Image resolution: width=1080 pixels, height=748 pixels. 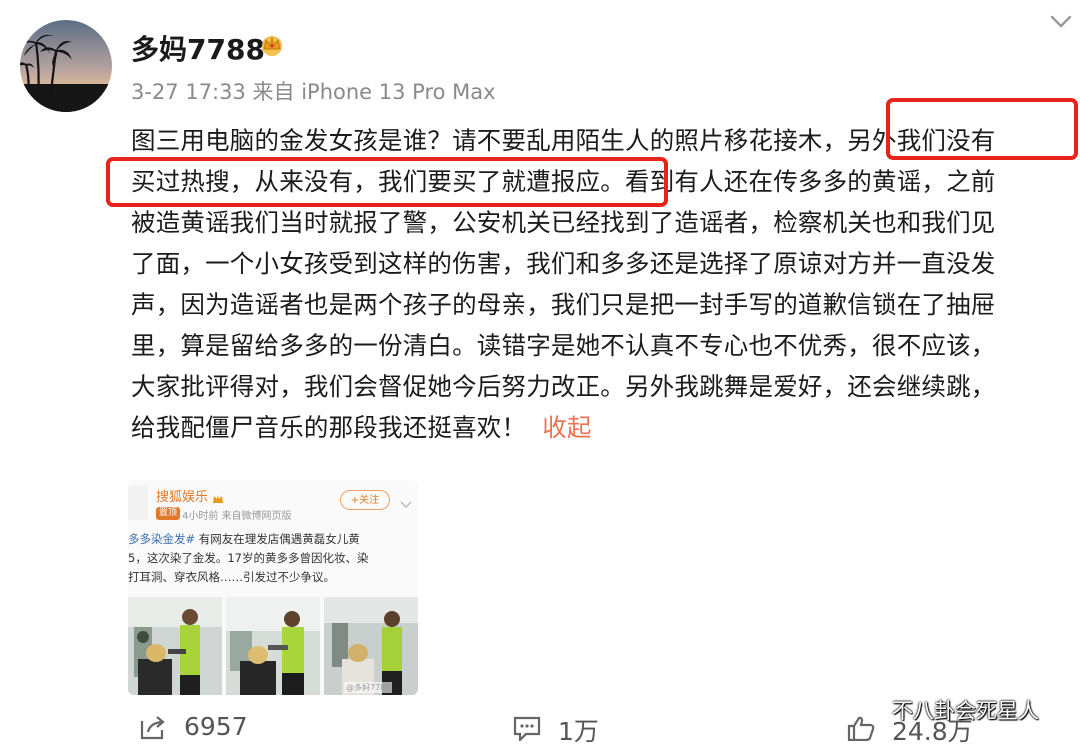 What do you see at coordinates (563, 345) in the screenshot?
I see `post-line: 里，算是留给多多的一份清白。读错字是她不认真不专心也不优秀，很不应该，` at bounding box center [563, 345].